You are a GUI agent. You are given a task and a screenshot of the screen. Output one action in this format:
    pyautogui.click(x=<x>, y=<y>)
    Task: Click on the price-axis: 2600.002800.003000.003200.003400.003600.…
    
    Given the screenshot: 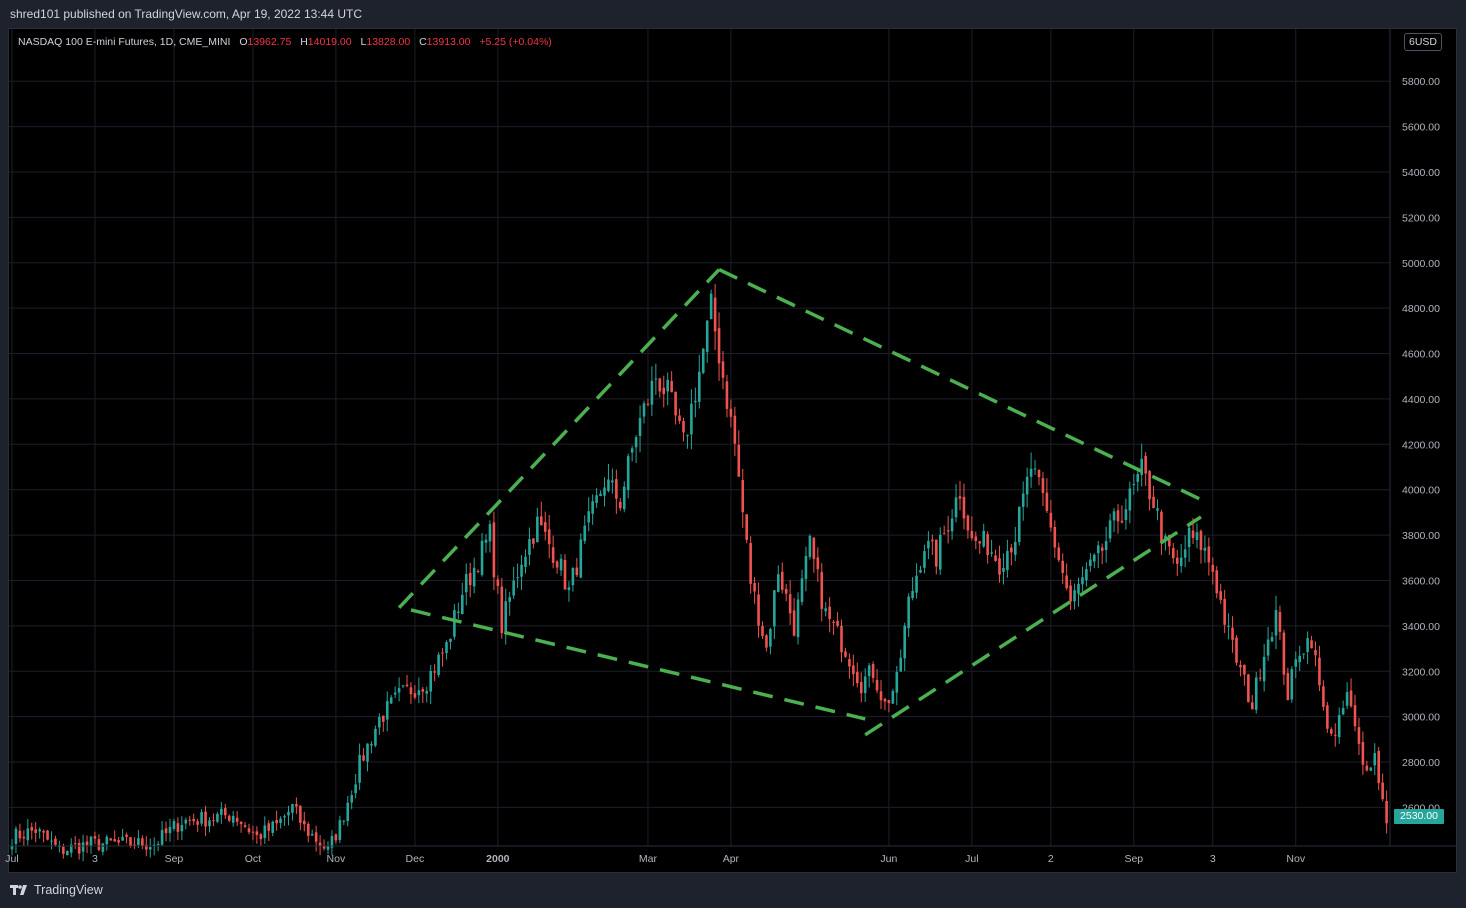 What is the action you would take?
    pyautogui.click(x=1421, y=445)
    